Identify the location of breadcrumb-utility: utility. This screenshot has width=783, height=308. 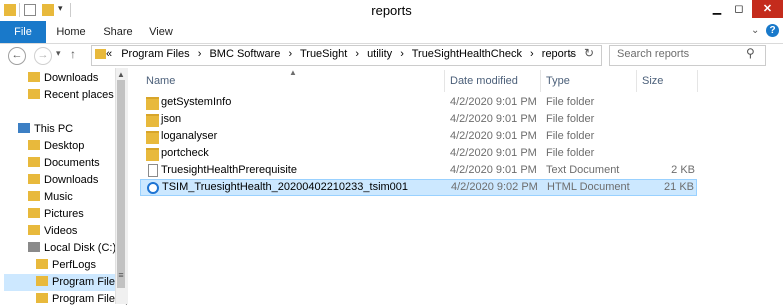
(379, 54).